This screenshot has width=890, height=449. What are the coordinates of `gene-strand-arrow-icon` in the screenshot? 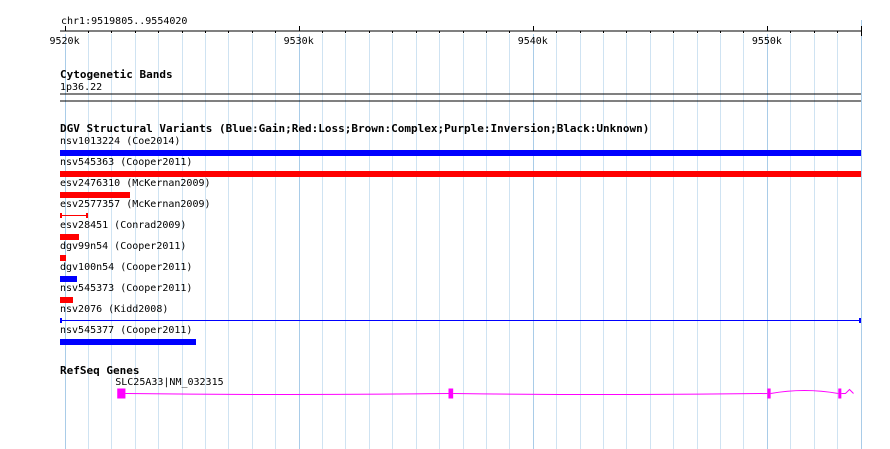 It's located at (847, 391).